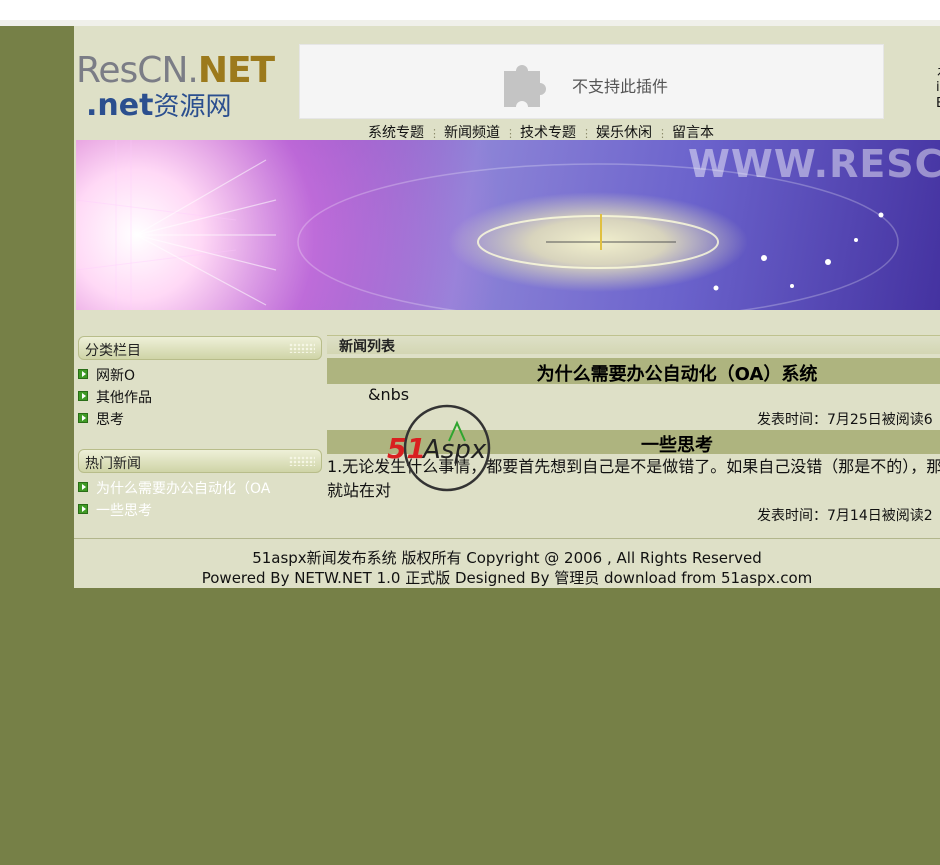 The image size is (940, 865). What do you see at coordinates (938, 87) in the screenshot?
I see `clipped-right-text: えiB` at bounding box center [938, 87].